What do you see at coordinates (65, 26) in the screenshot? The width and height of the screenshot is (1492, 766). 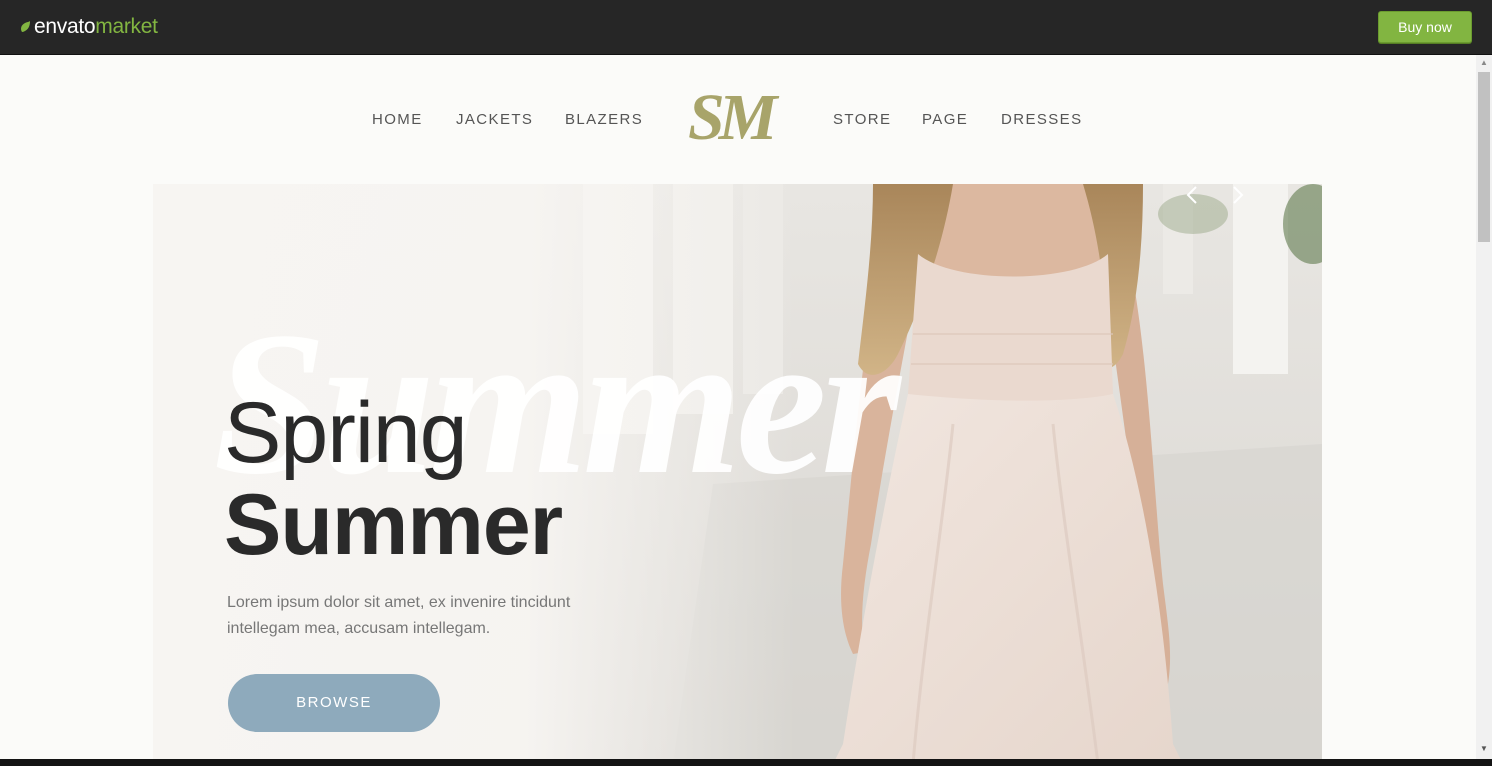 I see `brand-envato: envato` at bounding box center [65, 26].